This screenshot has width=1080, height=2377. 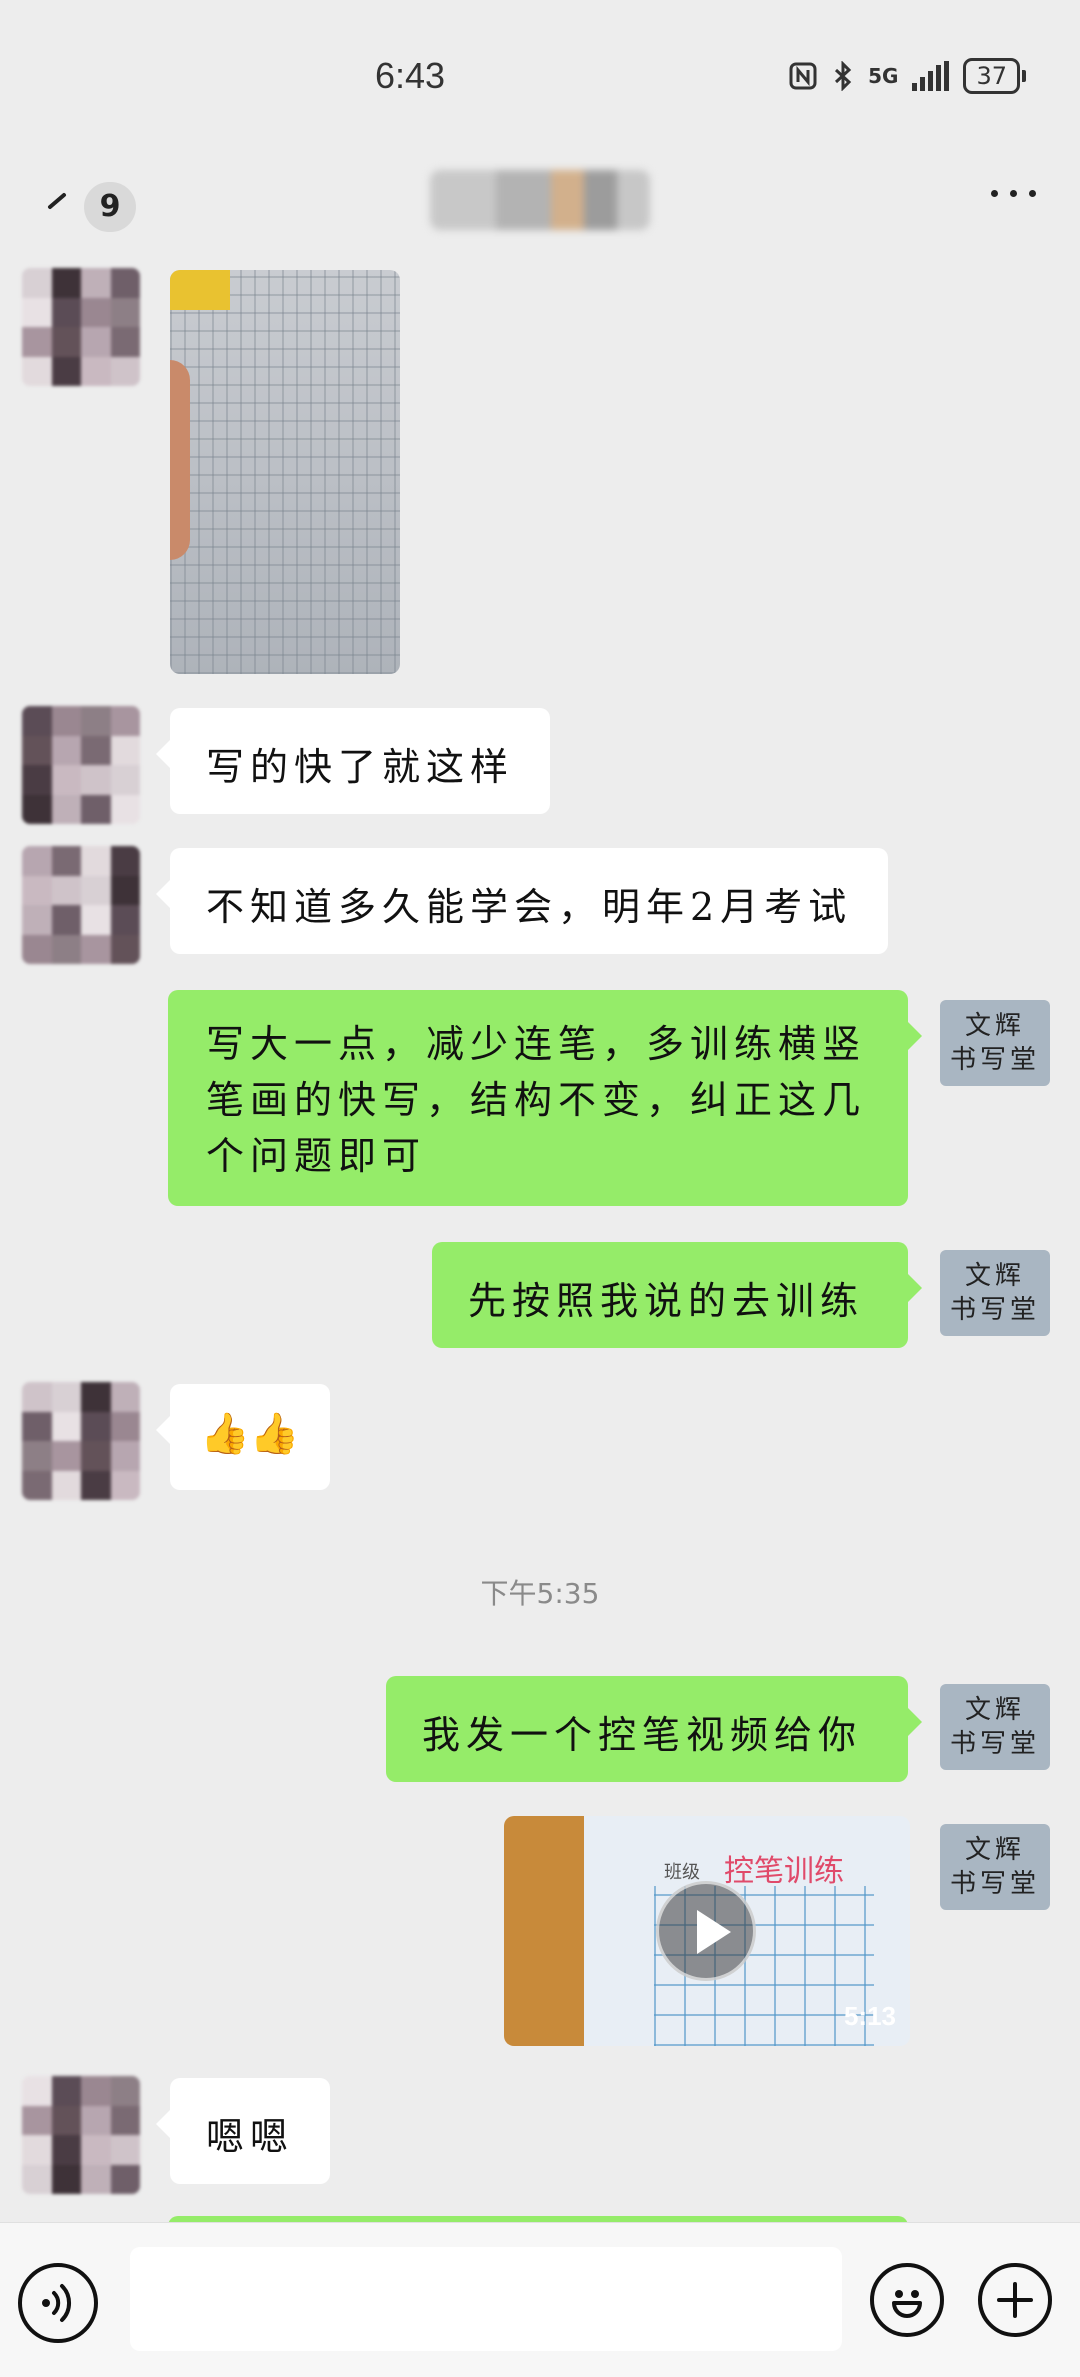 What do you see at coordinates (803, 76) in the screenshot?
I see `nfc-icon` at bounding box center [803, 76].